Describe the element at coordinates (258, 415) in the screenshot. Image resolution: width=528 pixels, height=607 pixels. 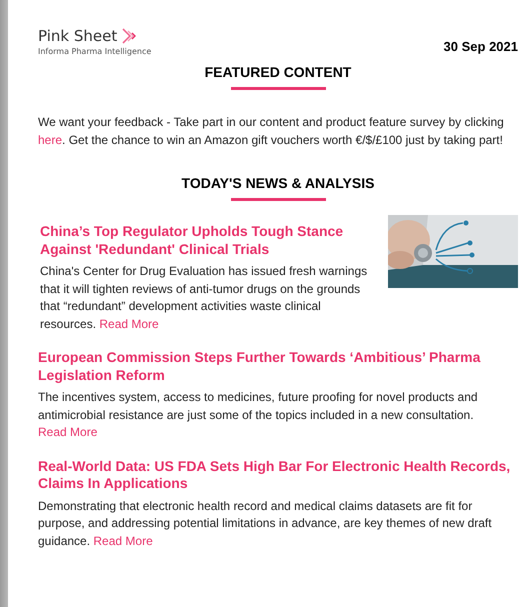
I see `article-summary: The incentives system, access to medicines, future proofing for novel products and antimicrobial resistance are just some of the topics included in a new consultation. Read More` at that location.